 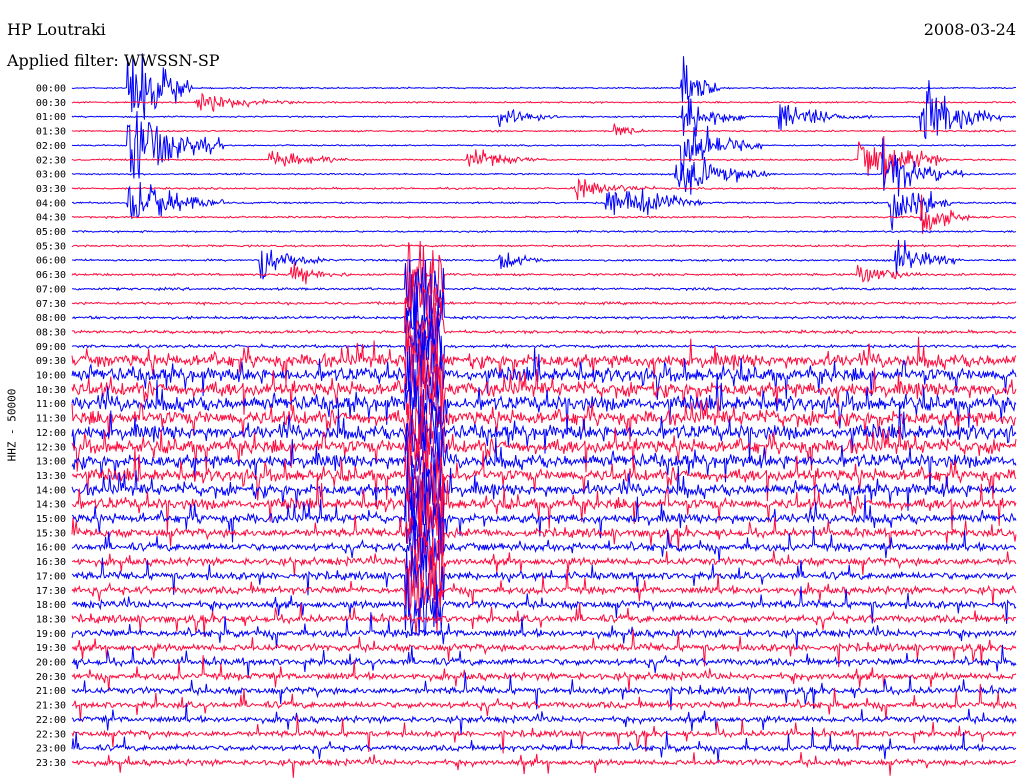 What do you see at coordinates (51, 289) in the screenshot?
I see `time-label: 07:00` at bounding box center [51, 289].